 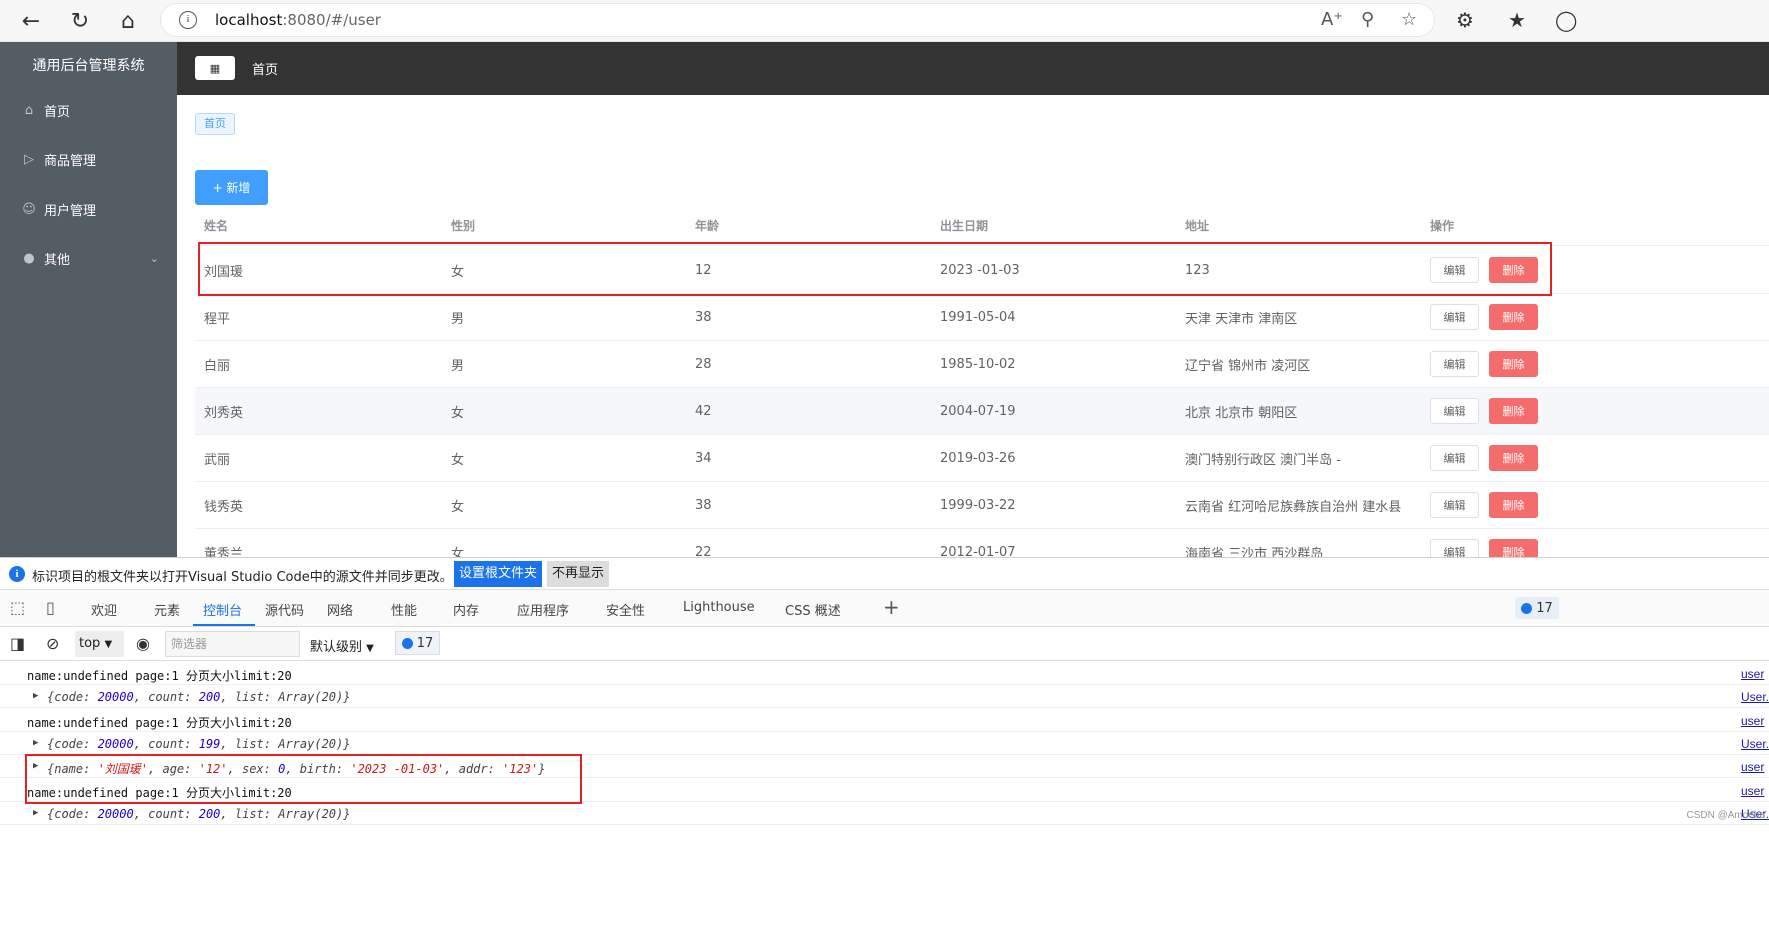 What do you see at coordinates (222, 609) in the screenshot?
I see `devtools-tab: 控制台` at bounding box center [222, 609].